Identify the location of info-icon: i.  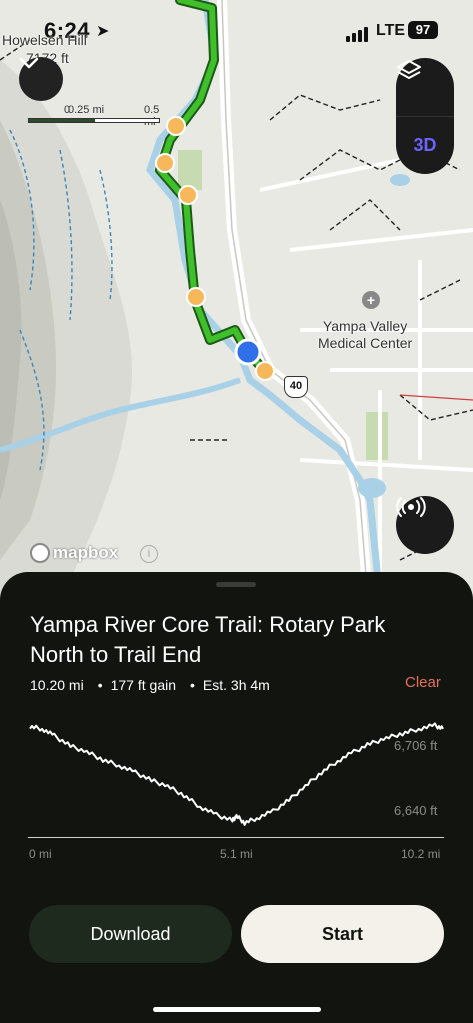
(149, 554).